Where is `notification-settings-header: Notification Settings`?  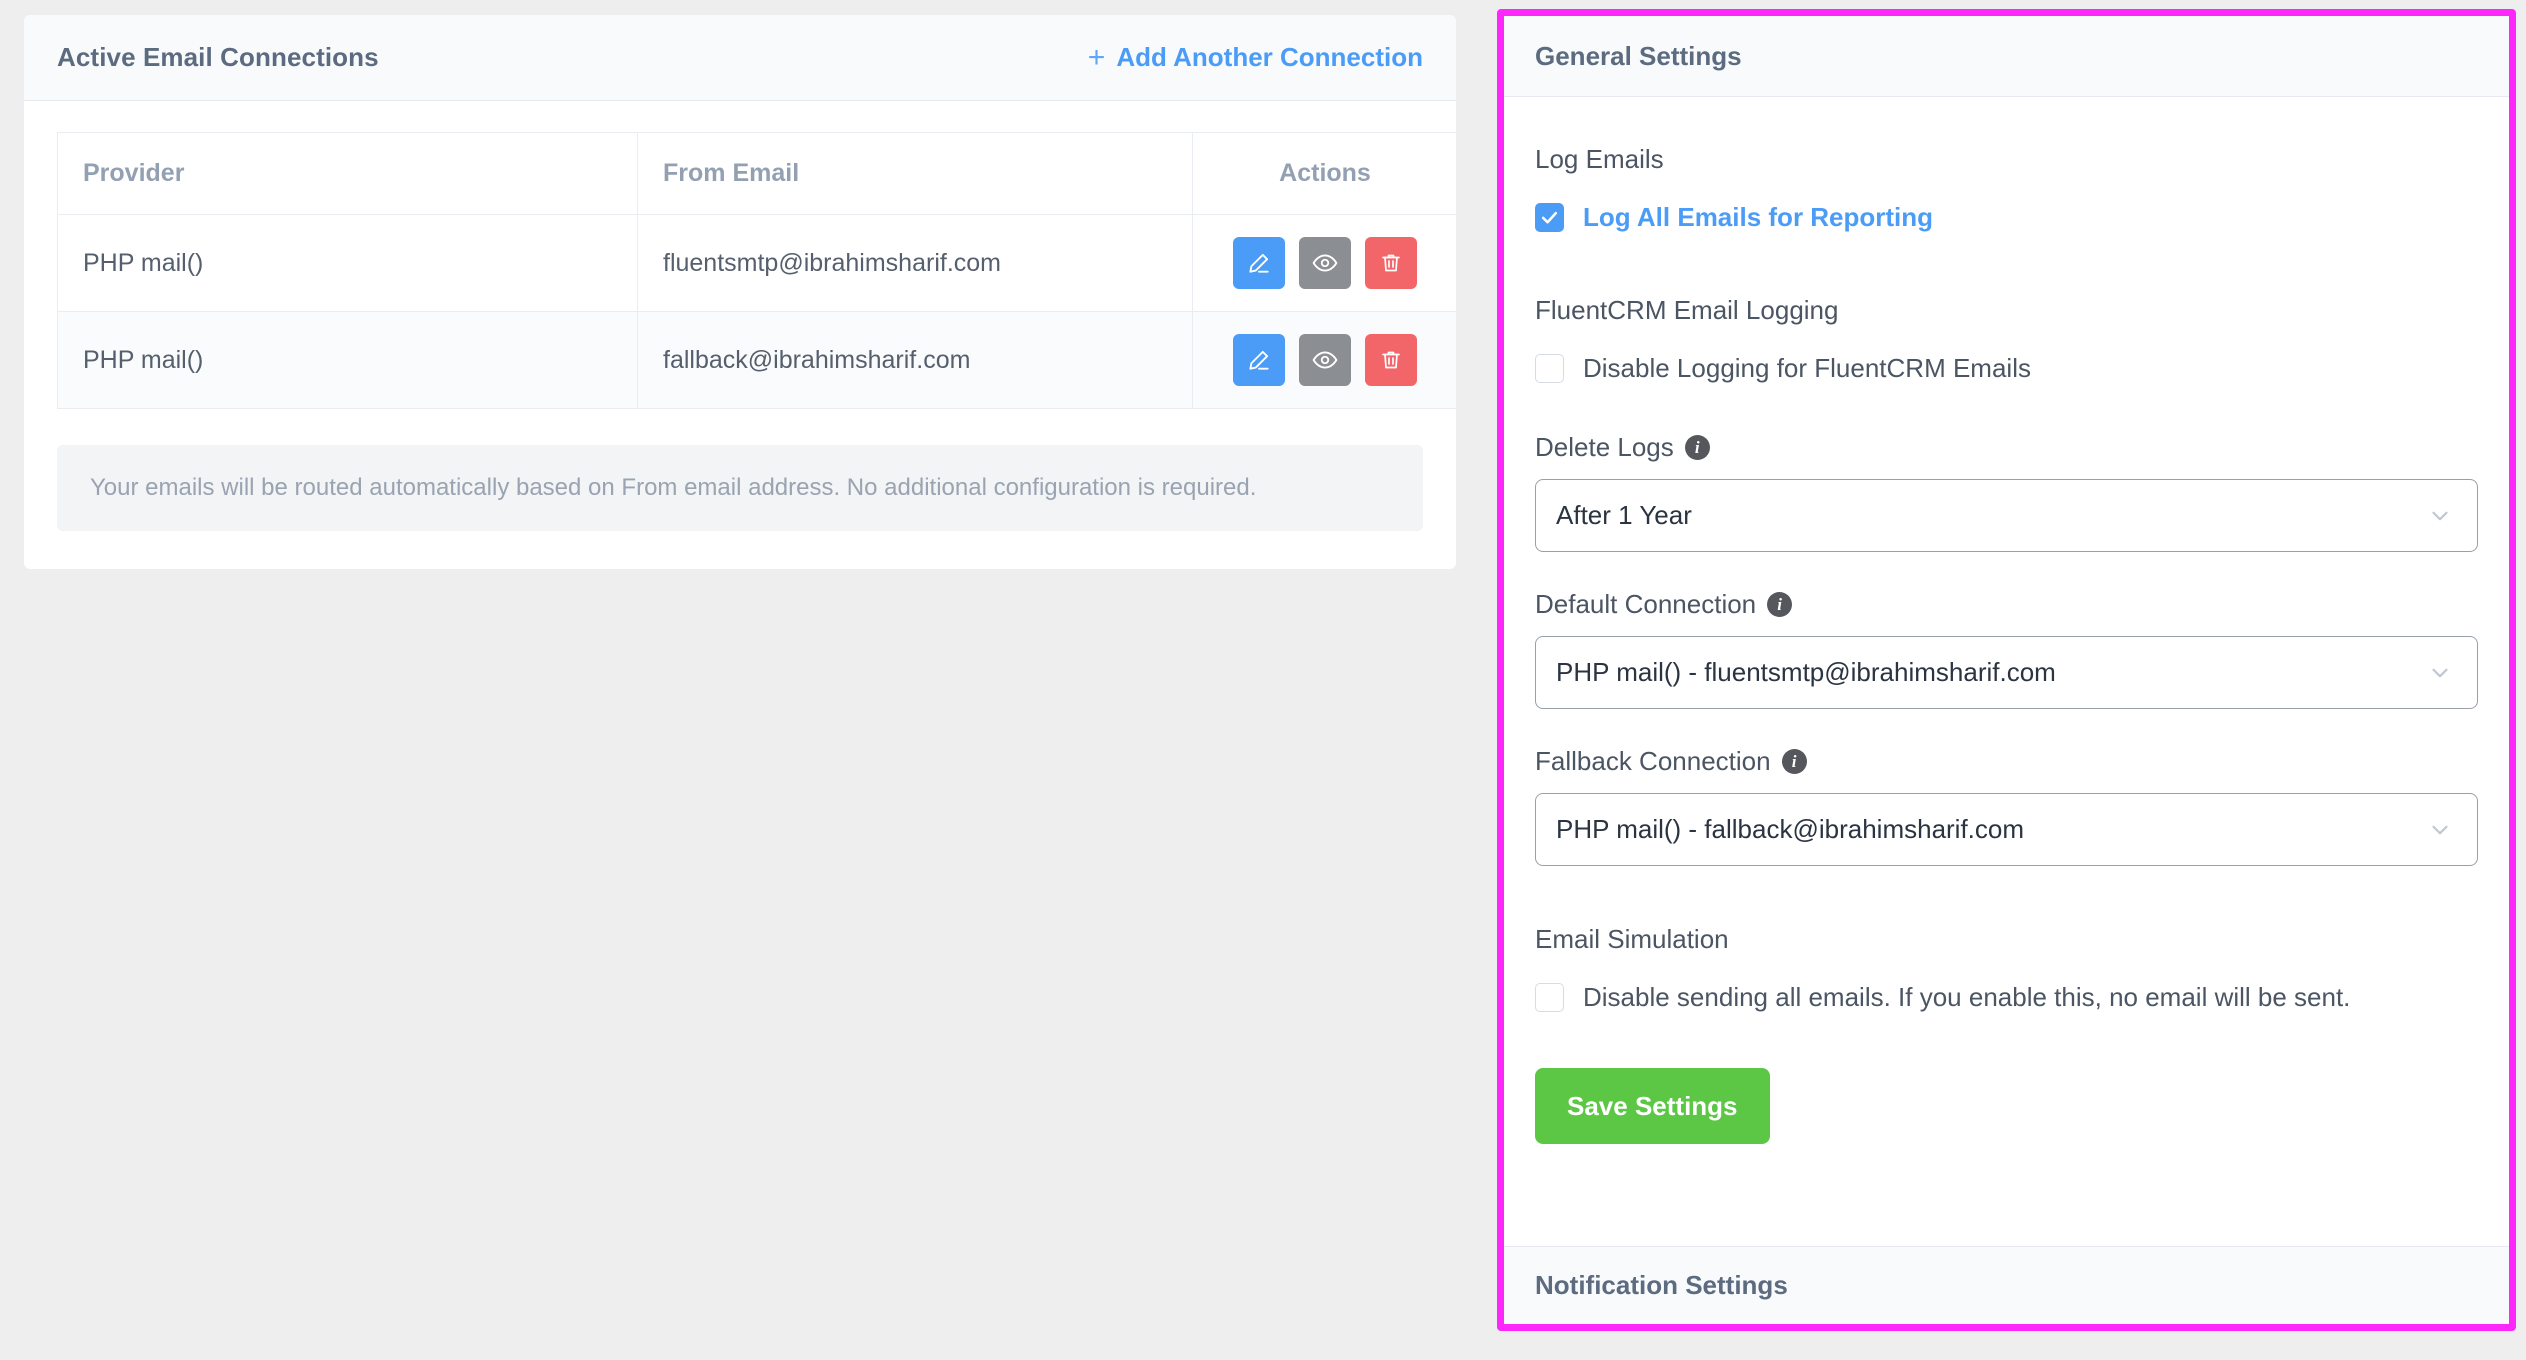
notification-settings-header: Notification Settings is located at coordinates (2006, 1285).